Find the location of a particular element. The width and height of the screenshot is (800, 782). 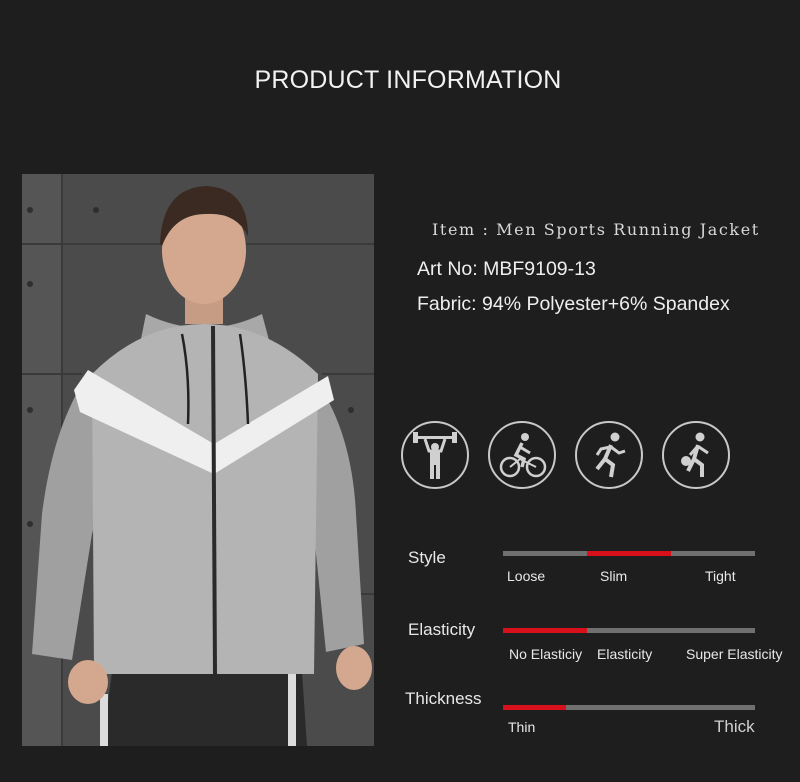

style-tick-loose: Loose is located at coordinates (526, 576).